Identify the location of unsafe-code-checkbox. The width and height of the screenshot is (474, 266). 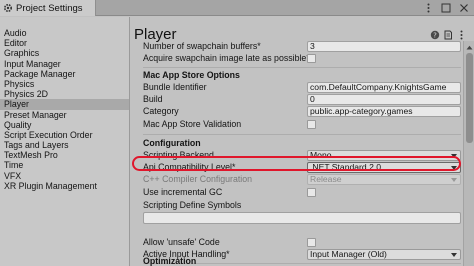
(311, 242).